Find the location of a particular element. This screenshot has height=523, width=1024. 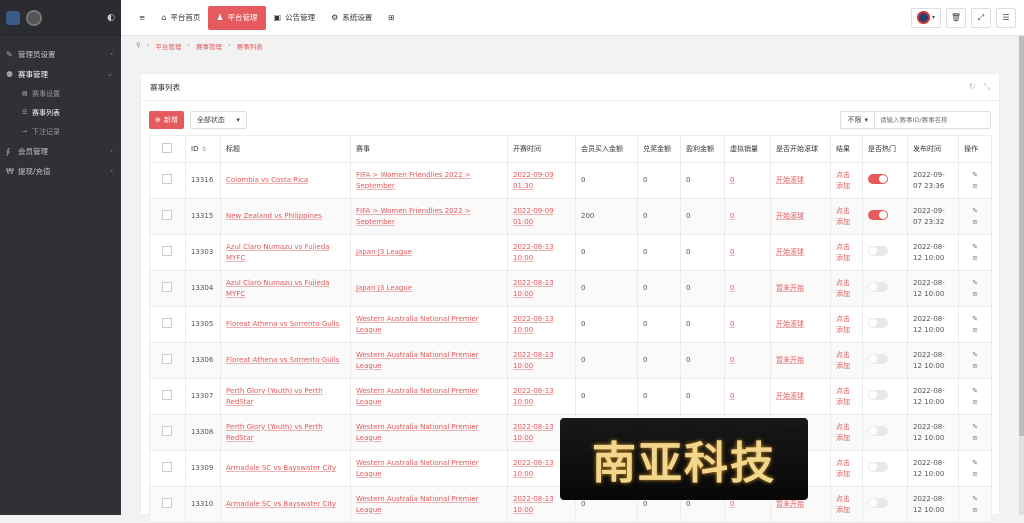

title-link: Perth Glory (Youth) vs Perth RedStar is located at coordinates (274, 396).